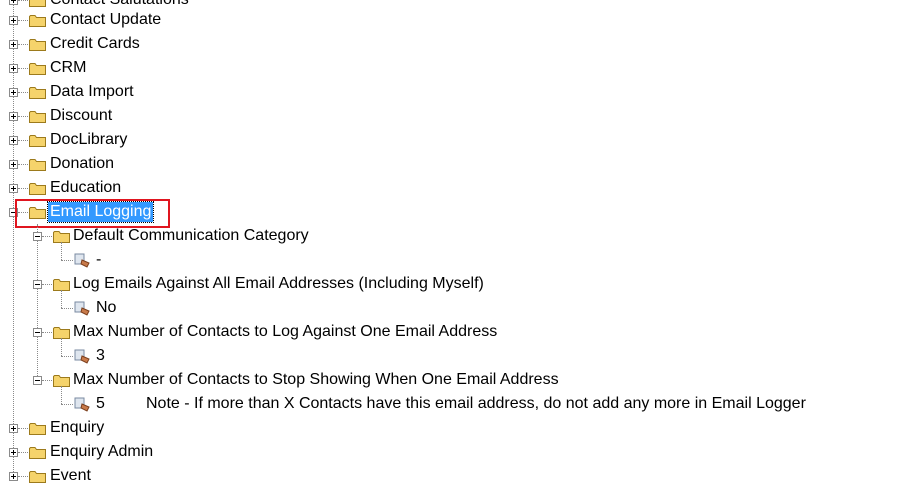 This screenshot has height=488, width=901. What do you see at coordinates (300, 428) in the screenshot?
I see `tree-node-enquiry: Enquiry` at bounding box center [300, 428].